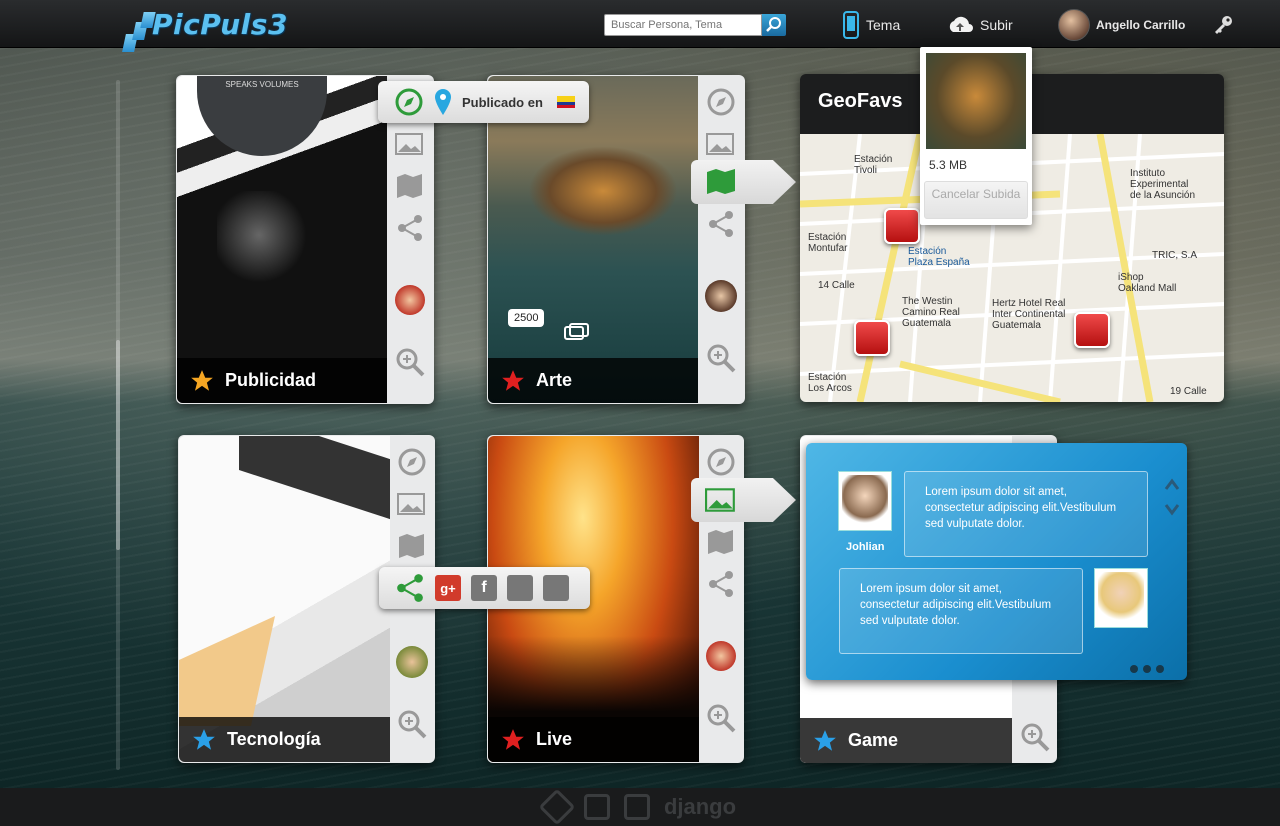  I want to click on logo-text: PicPuls3, so click(220, 24).